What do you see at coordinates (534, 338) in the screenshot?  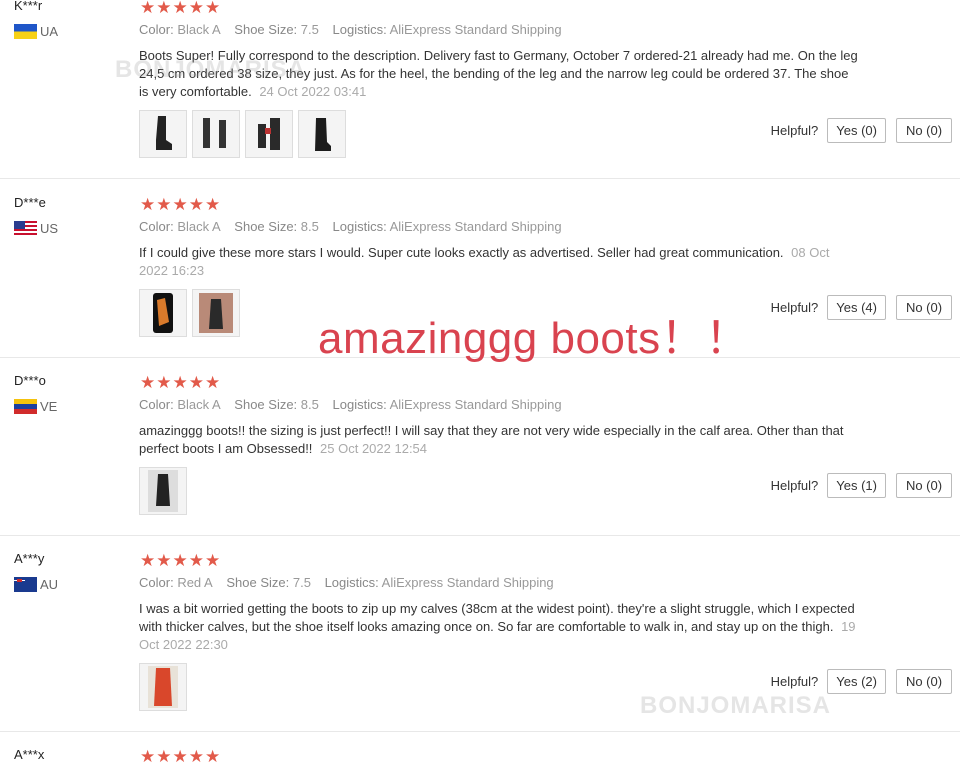 I see `overlay-caption: amazinggg boots！！` at bounding box center [534, 338].